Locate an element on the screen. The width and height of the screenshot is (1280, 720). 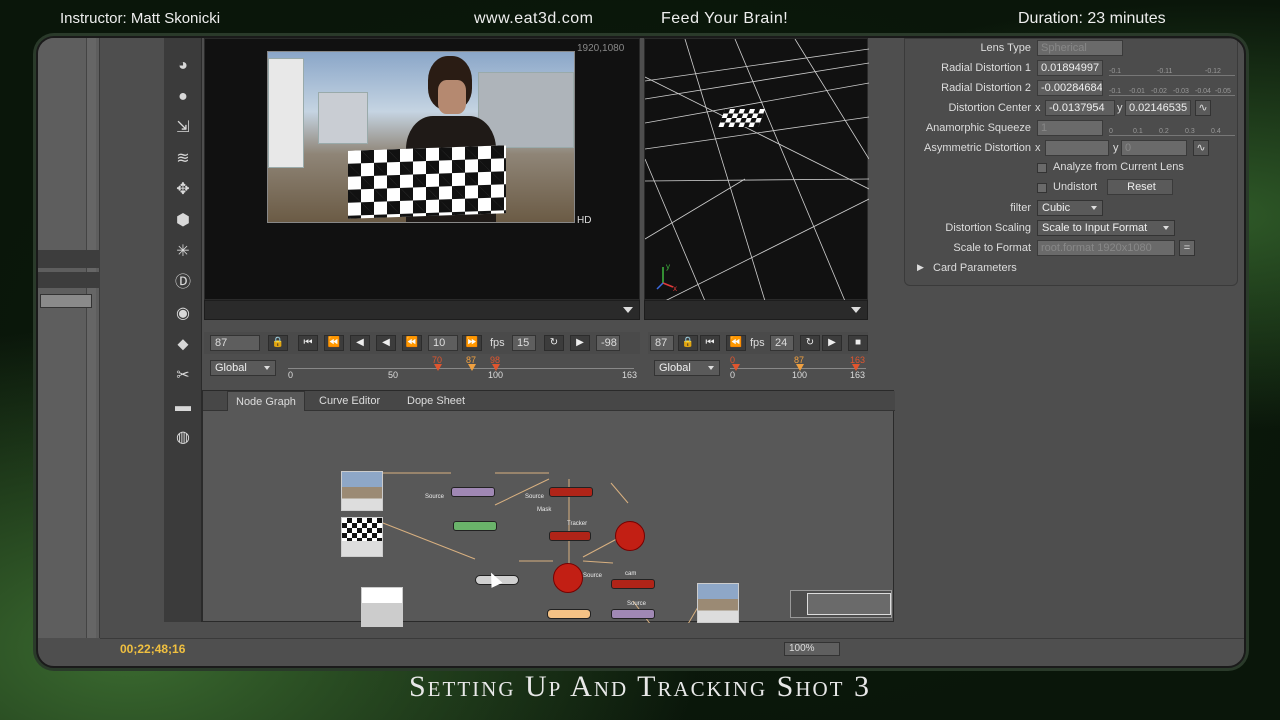
fps-field: 15 is located at coordinates (524, 343).